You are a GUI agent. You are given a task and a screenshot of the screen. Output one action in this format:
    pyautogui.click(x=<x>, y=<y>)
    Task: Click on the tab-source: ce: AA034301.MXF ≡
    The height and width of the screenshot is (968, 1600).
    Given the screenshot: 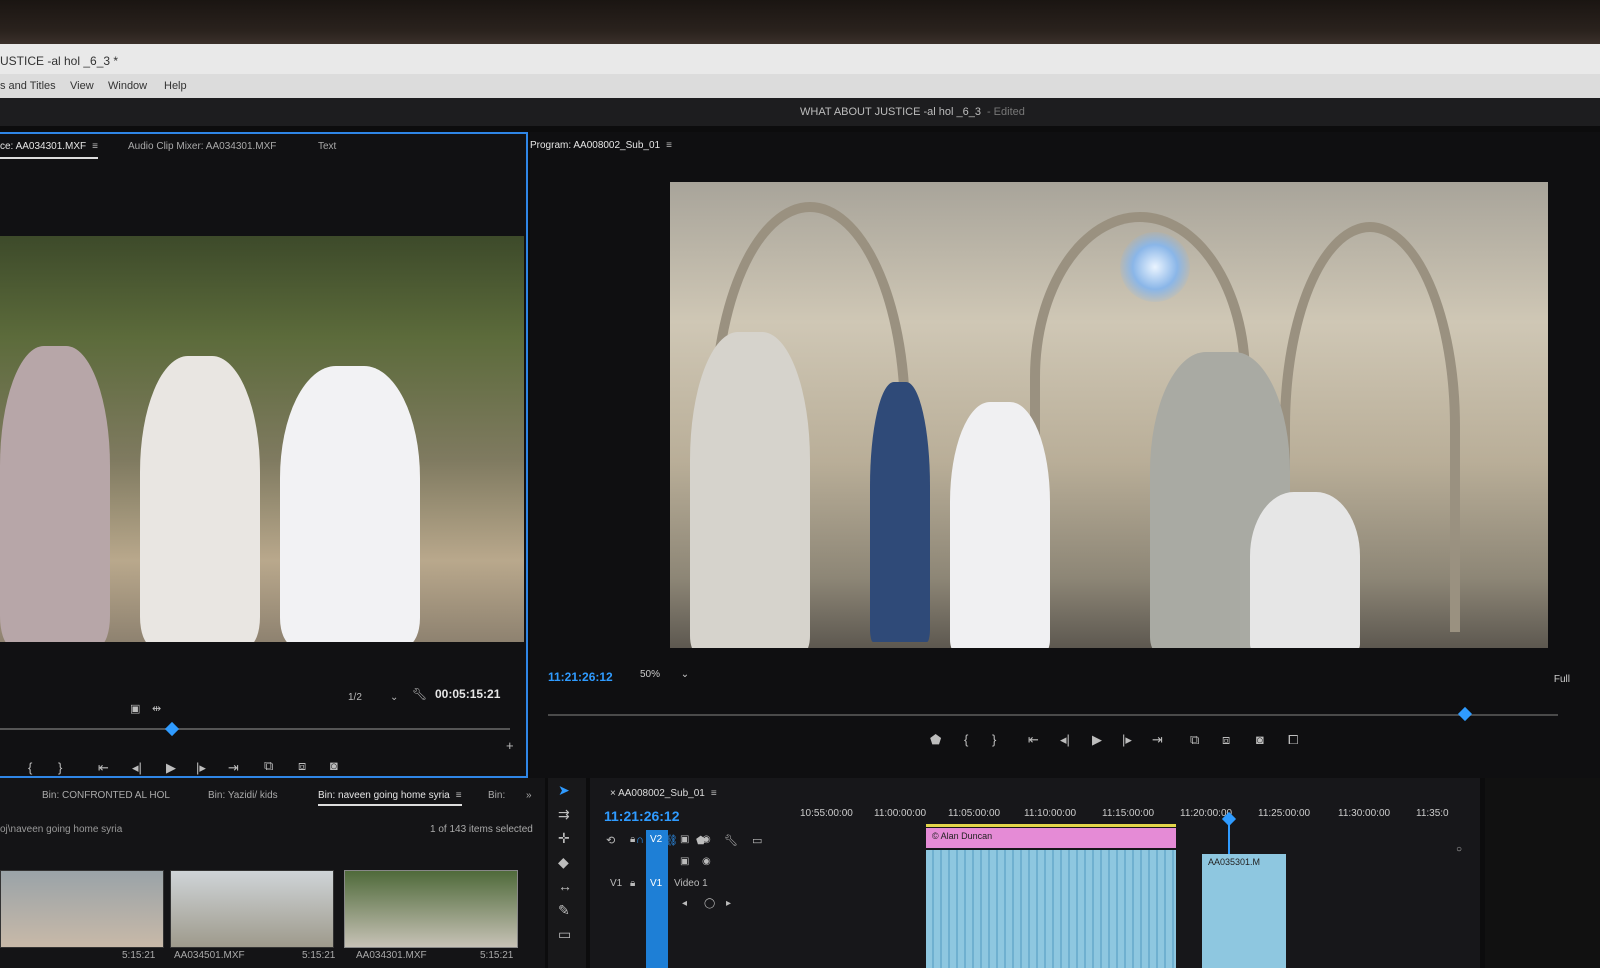 What is the action you would take?
    pyautogui.click(x=49, y=150)
    